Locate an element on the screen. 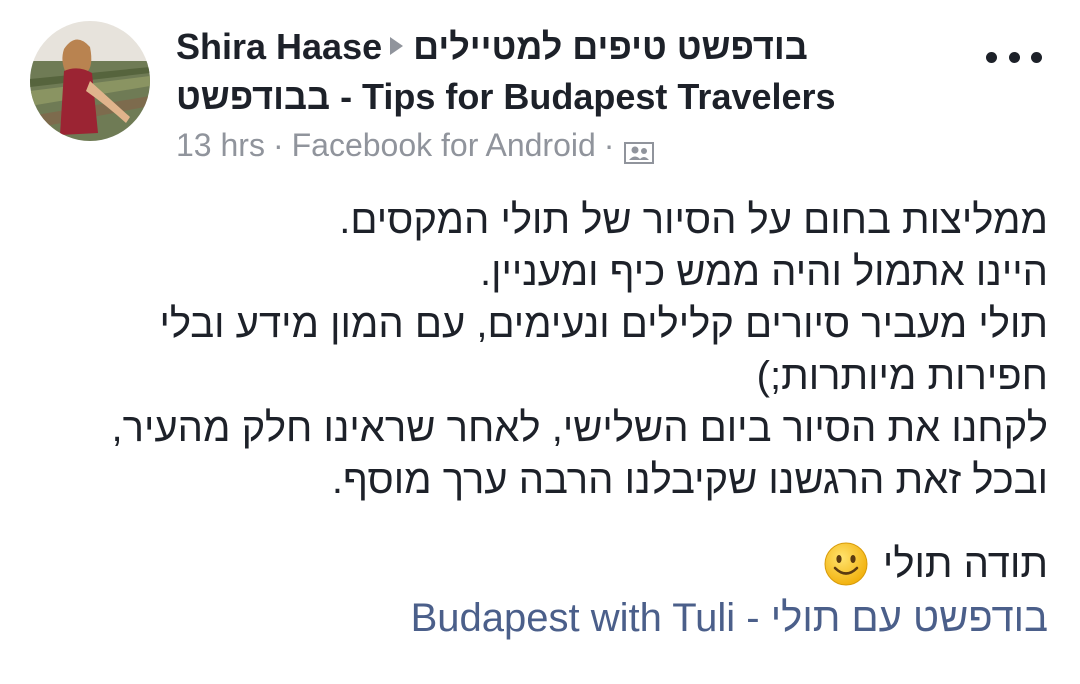  thanks-text: תודה תולי is located at coordinates (965, 564).